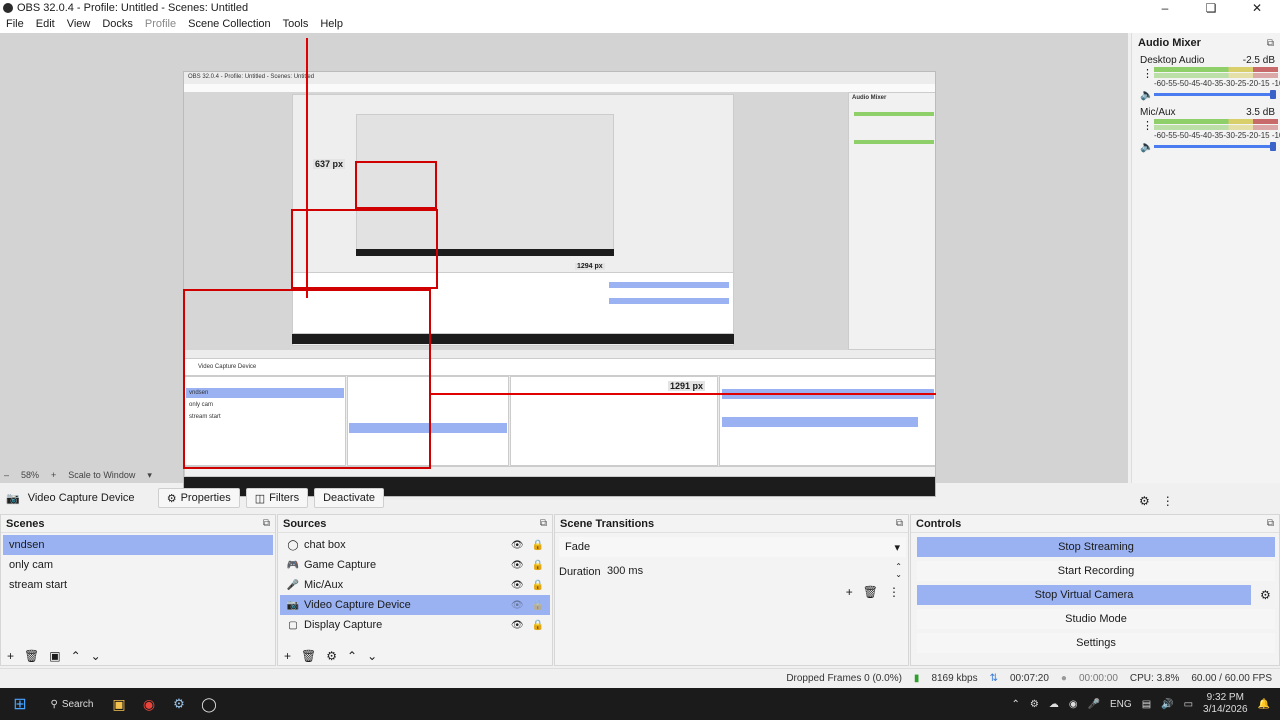  What do you see at coordinates (1096, 643) in the screenshot?
I see `settings-button: Settings` at bounding box center [1096, 643].